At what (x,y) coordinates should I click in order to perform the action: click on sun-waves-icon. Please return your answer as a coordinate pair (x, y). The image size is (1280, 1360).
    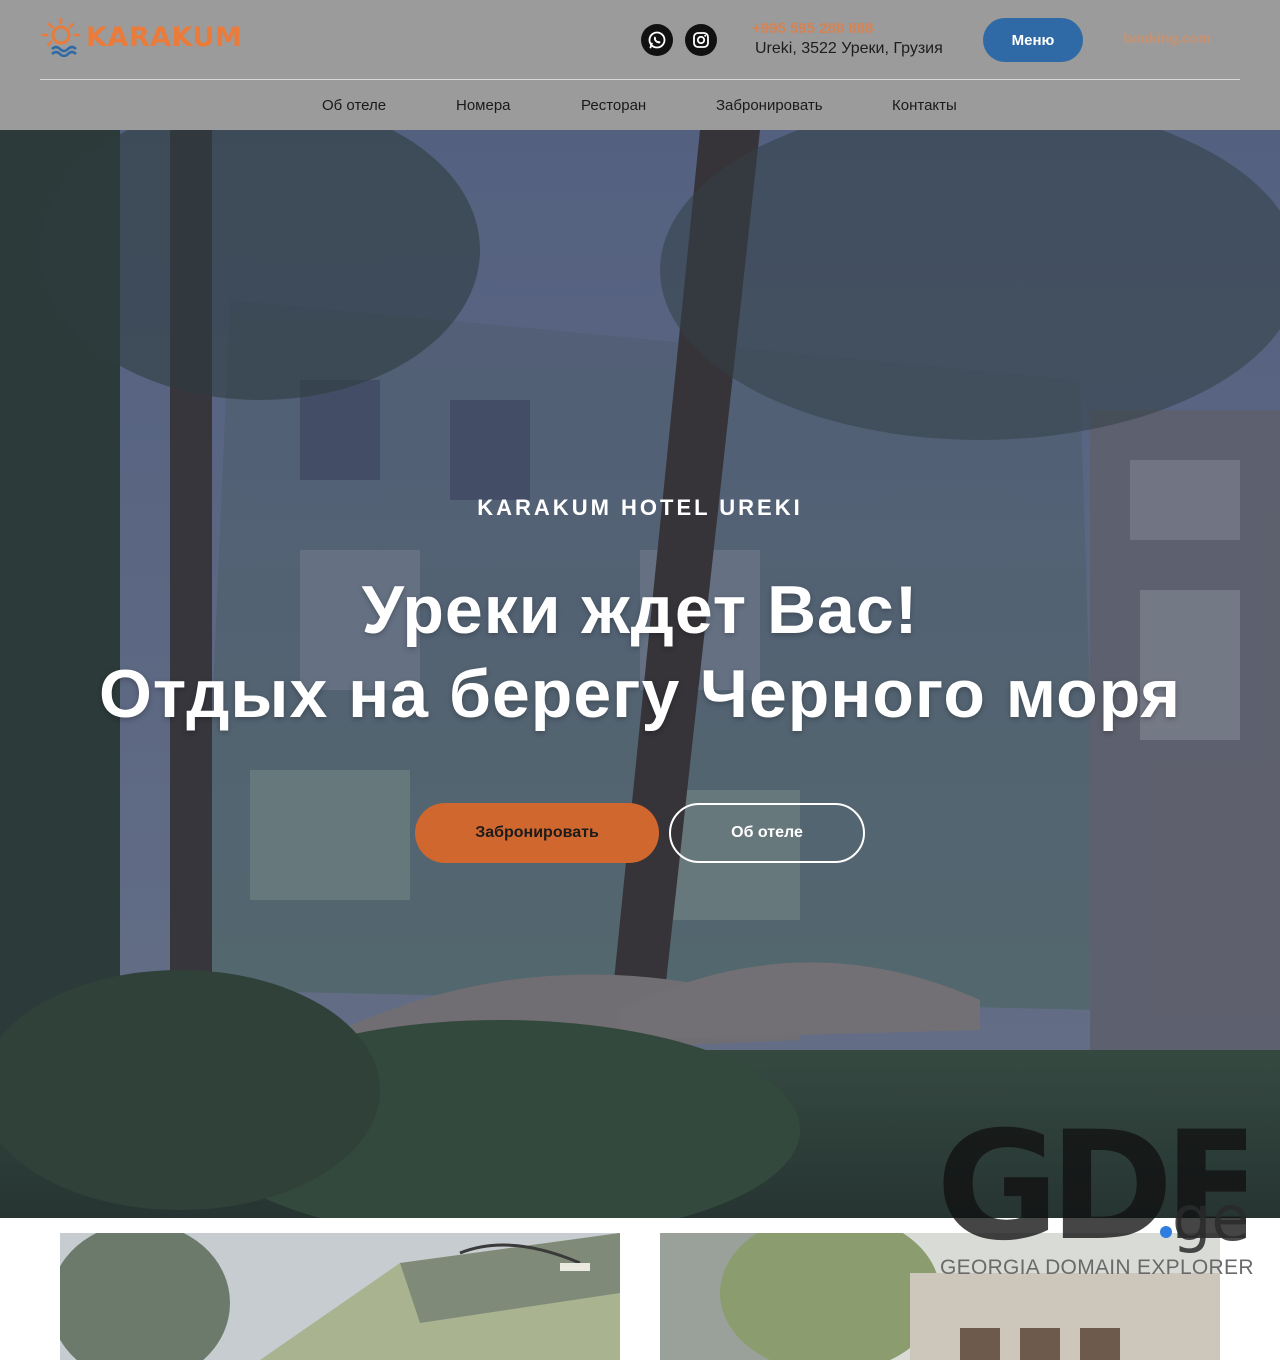
    Looking at the image, I should click on (61, 37).